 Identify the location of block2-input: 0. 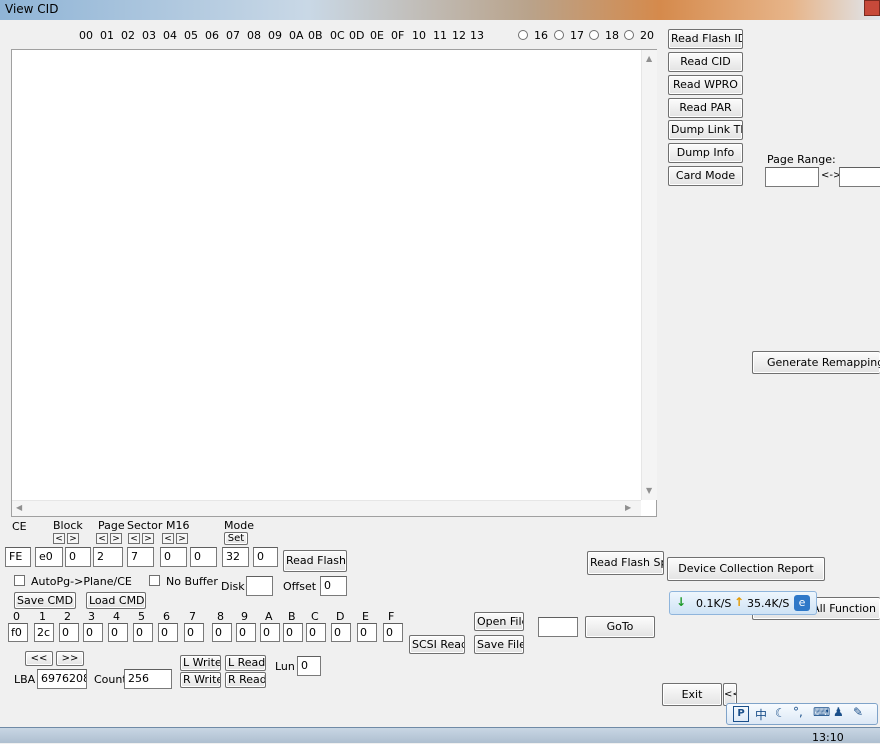
(78, 557).